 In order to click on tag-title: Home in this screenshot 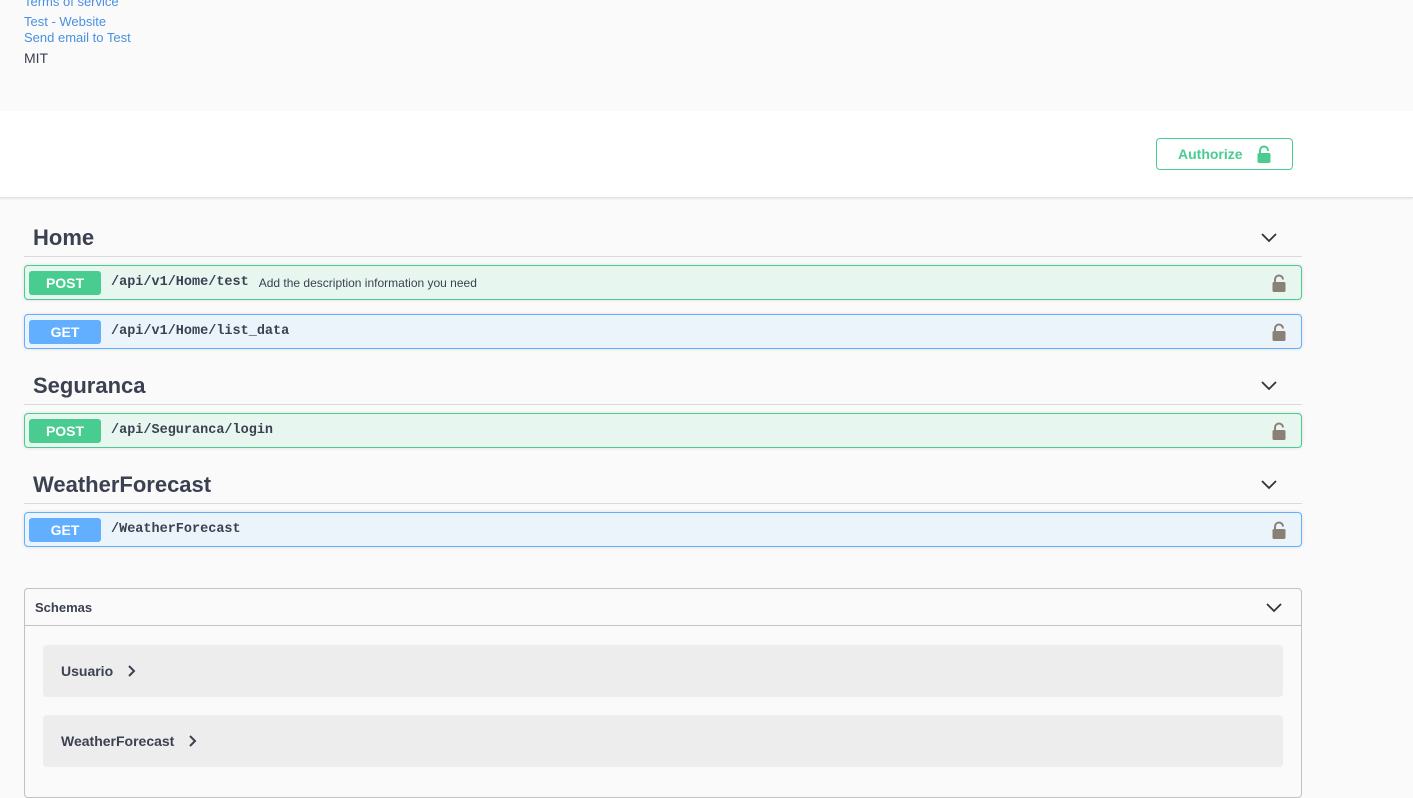, I will do `click(64, 237)`.